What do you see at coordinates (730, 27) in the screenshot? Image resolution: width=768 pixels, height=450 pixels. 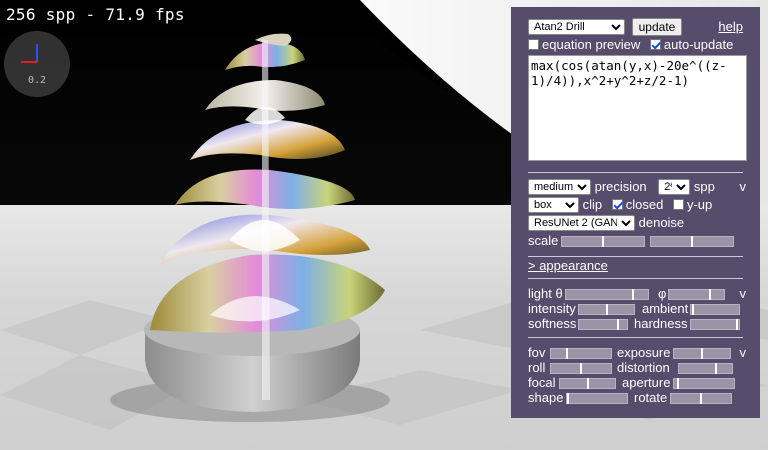 I see `help-link: help` at bounding box center [730, 27].